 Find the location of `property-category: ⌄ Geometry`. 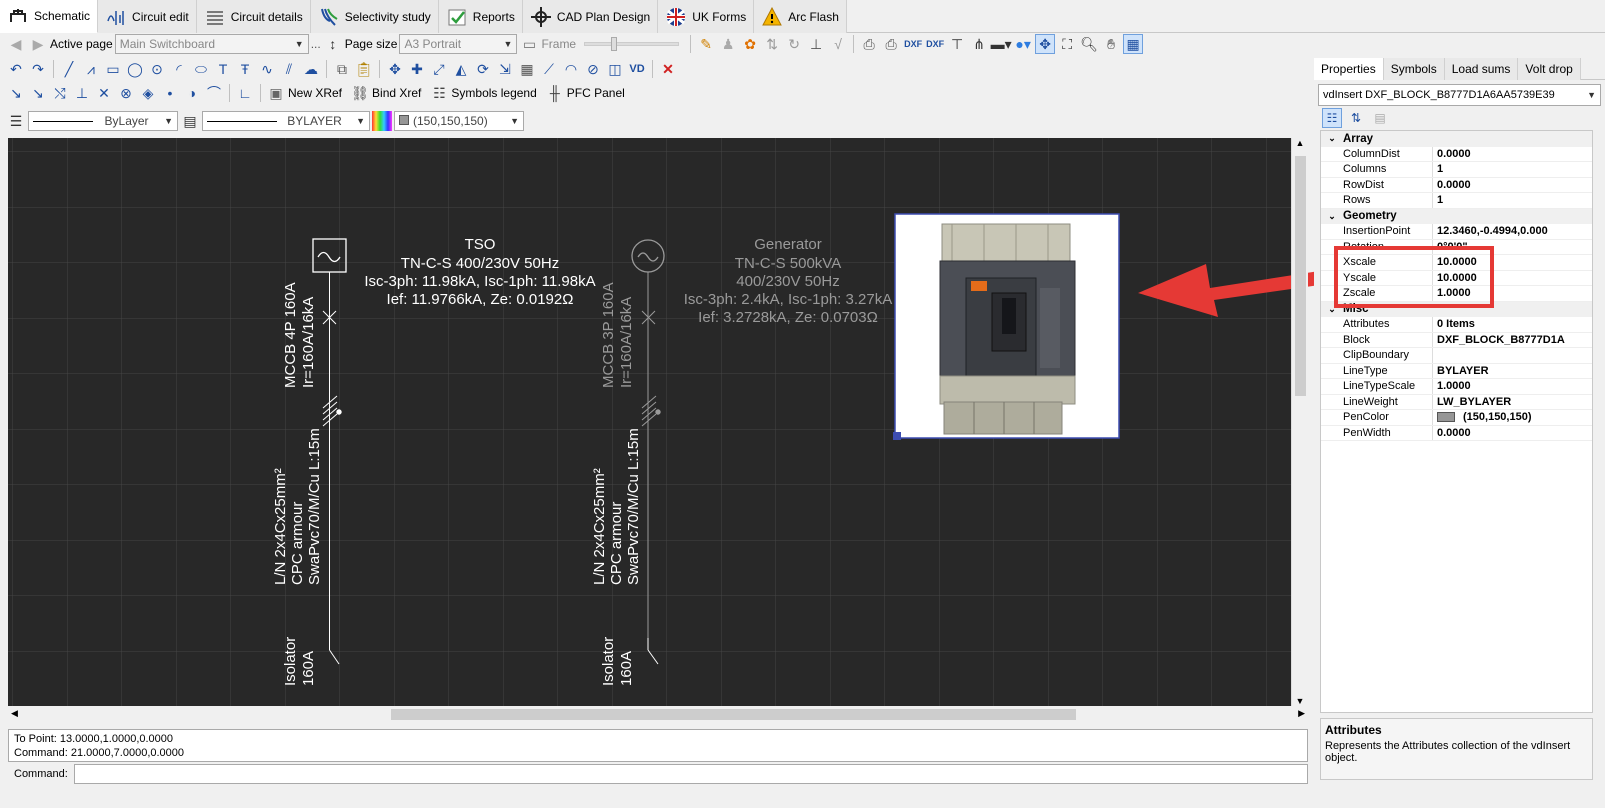

property-category: ⌄ Geometry is located at coordinates (1456, 216).